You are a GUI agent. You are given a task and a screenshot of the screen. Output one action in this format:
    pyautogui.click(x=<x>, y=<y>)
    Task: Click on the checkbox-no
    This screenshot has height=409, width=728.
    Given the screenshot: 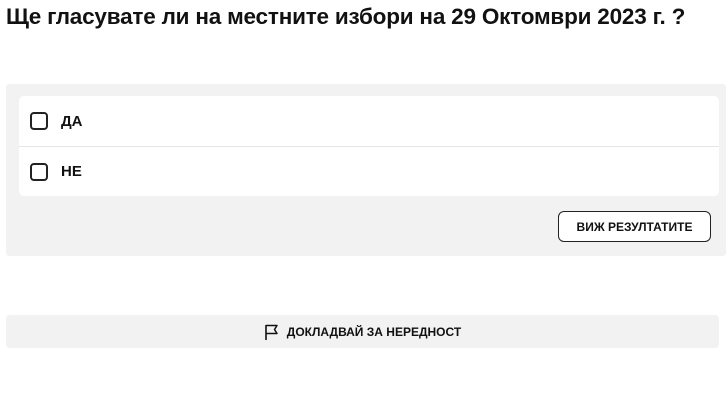 What is the action you would take?
    pyautogui.click(x=39, y=171)
    